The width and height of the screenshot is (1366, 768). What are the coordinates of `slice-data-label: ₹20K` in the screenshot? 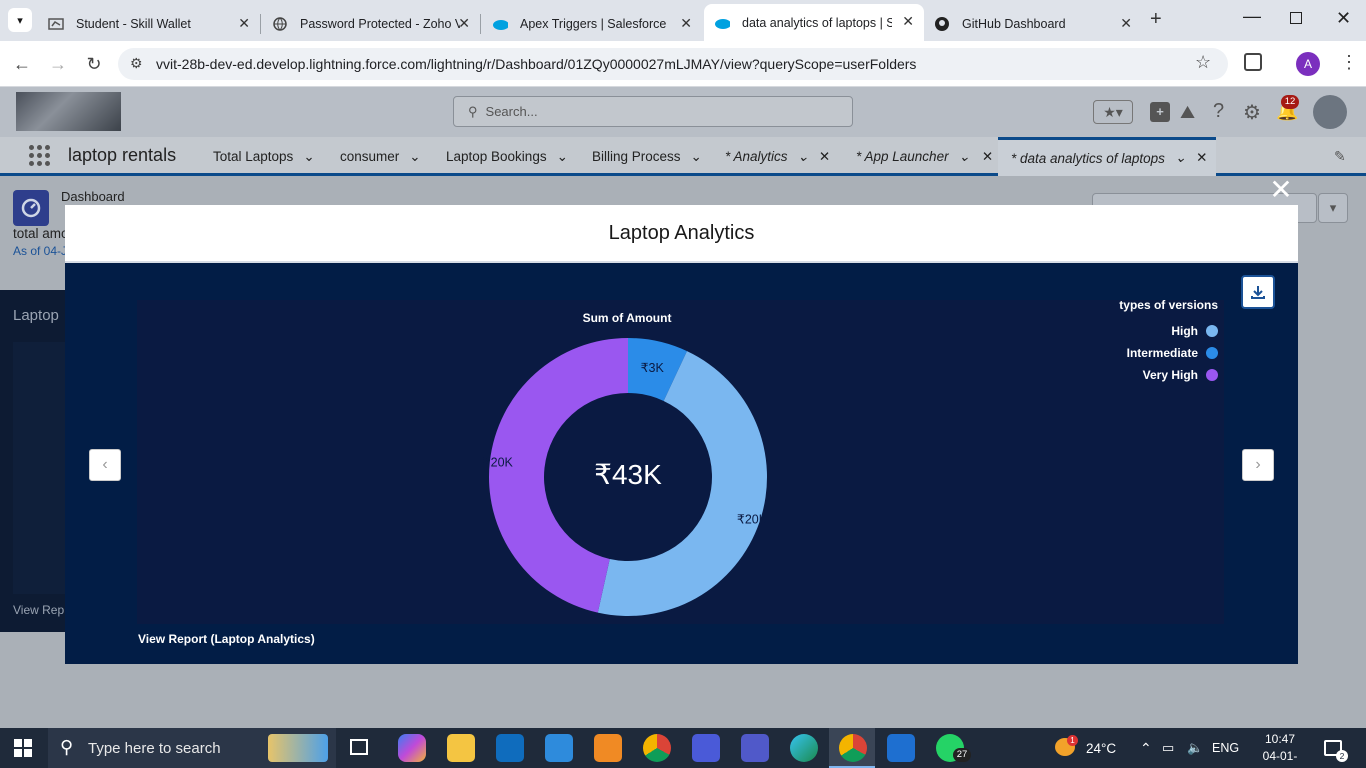 It's located at (498, 463).